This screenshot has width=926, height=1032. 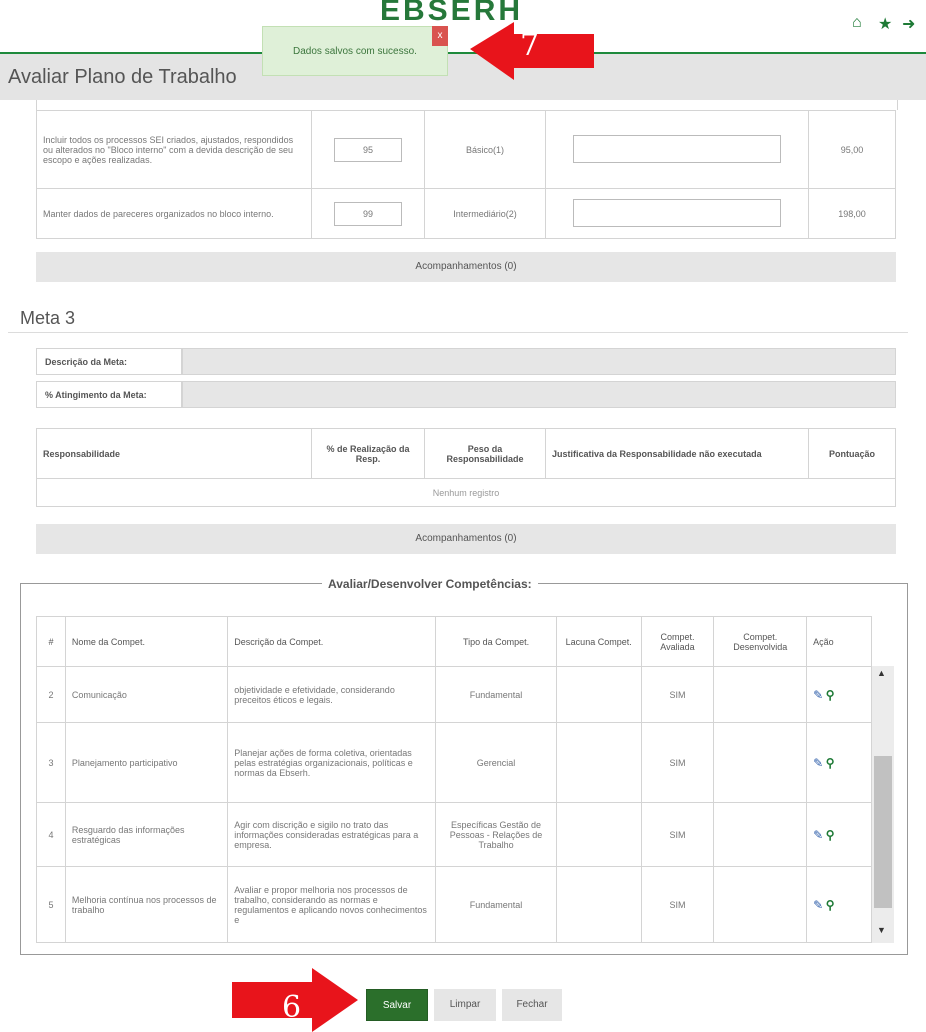 I want to click on competencias-legend: Avaliar/Desenvolver Competências:, so click(x=430, y=584).